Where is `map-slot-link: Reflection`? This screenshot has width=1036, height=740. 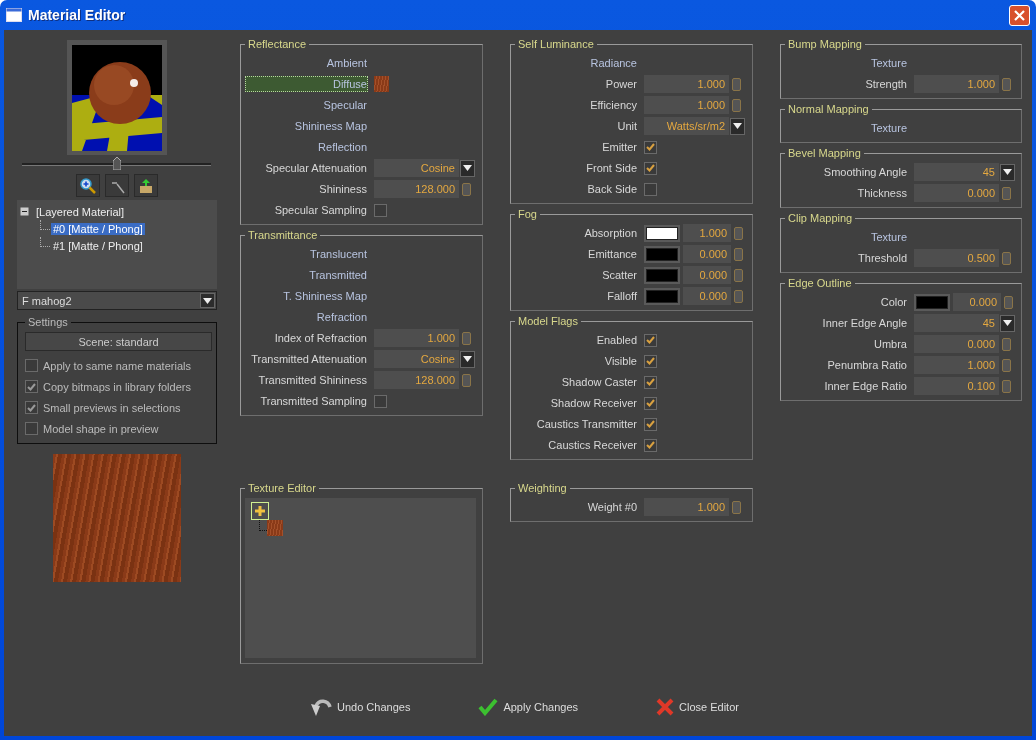
map-slot-link: Reflection is located at coordinates (306, 147).